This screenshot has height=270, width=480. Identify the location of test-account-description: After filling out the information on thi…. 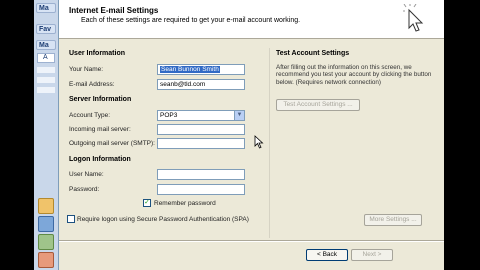
(354, 75).